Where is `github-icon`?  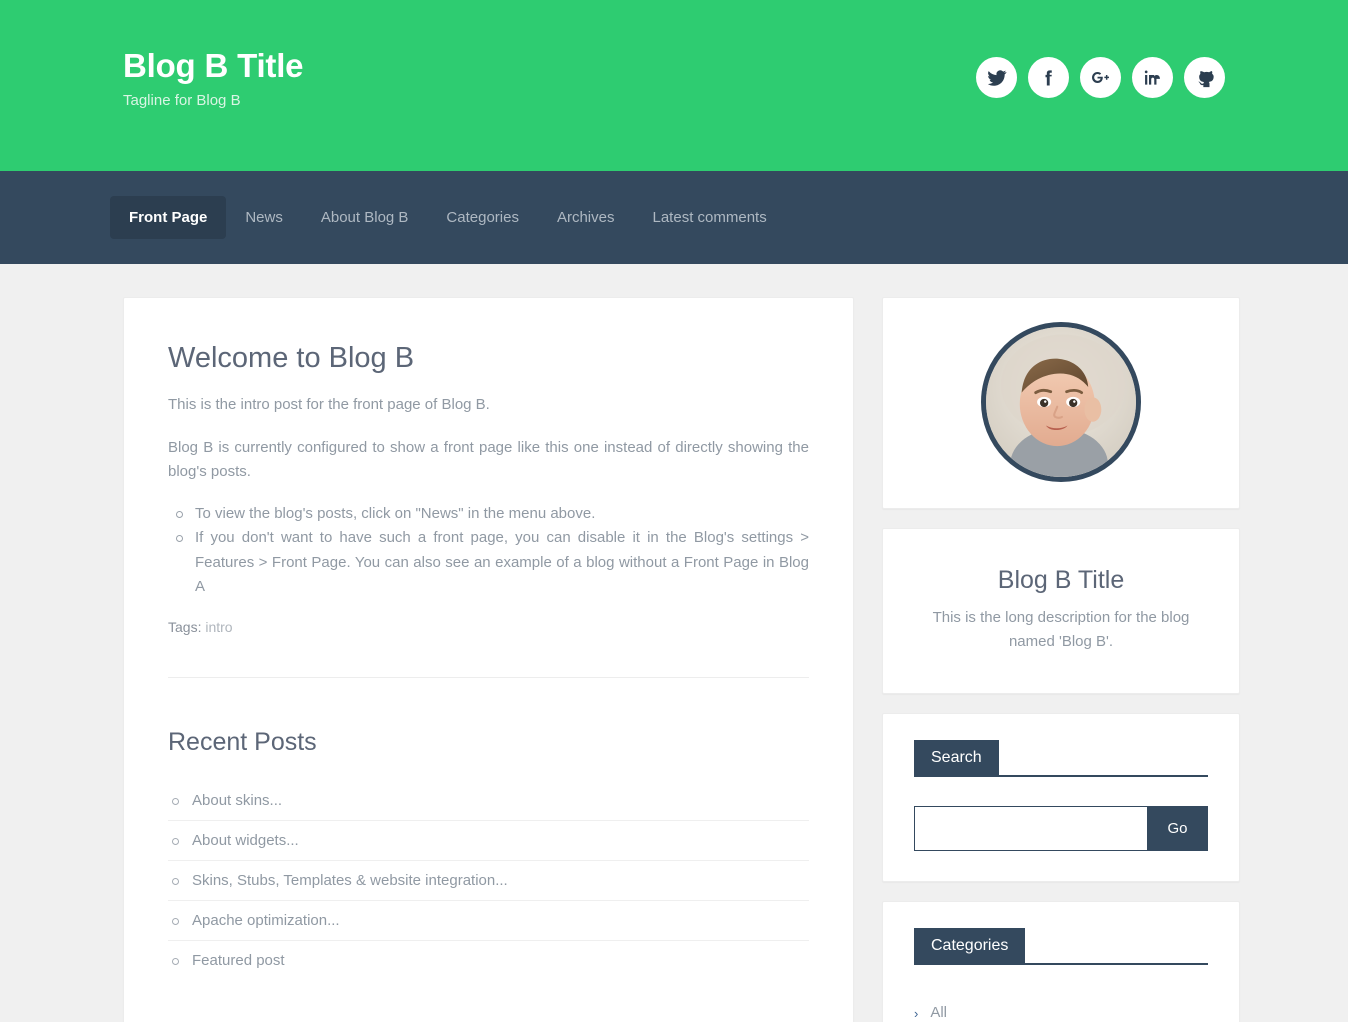 github-icon is located at coordinates (1205, 78).